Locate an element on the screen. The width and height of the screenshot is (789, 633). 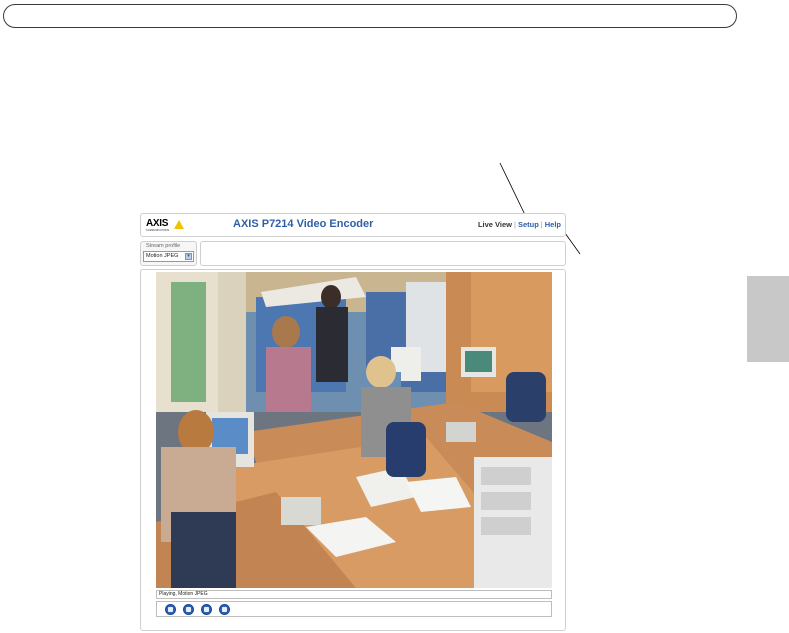
fullscreen-icon is located at coordinates (224, 609).